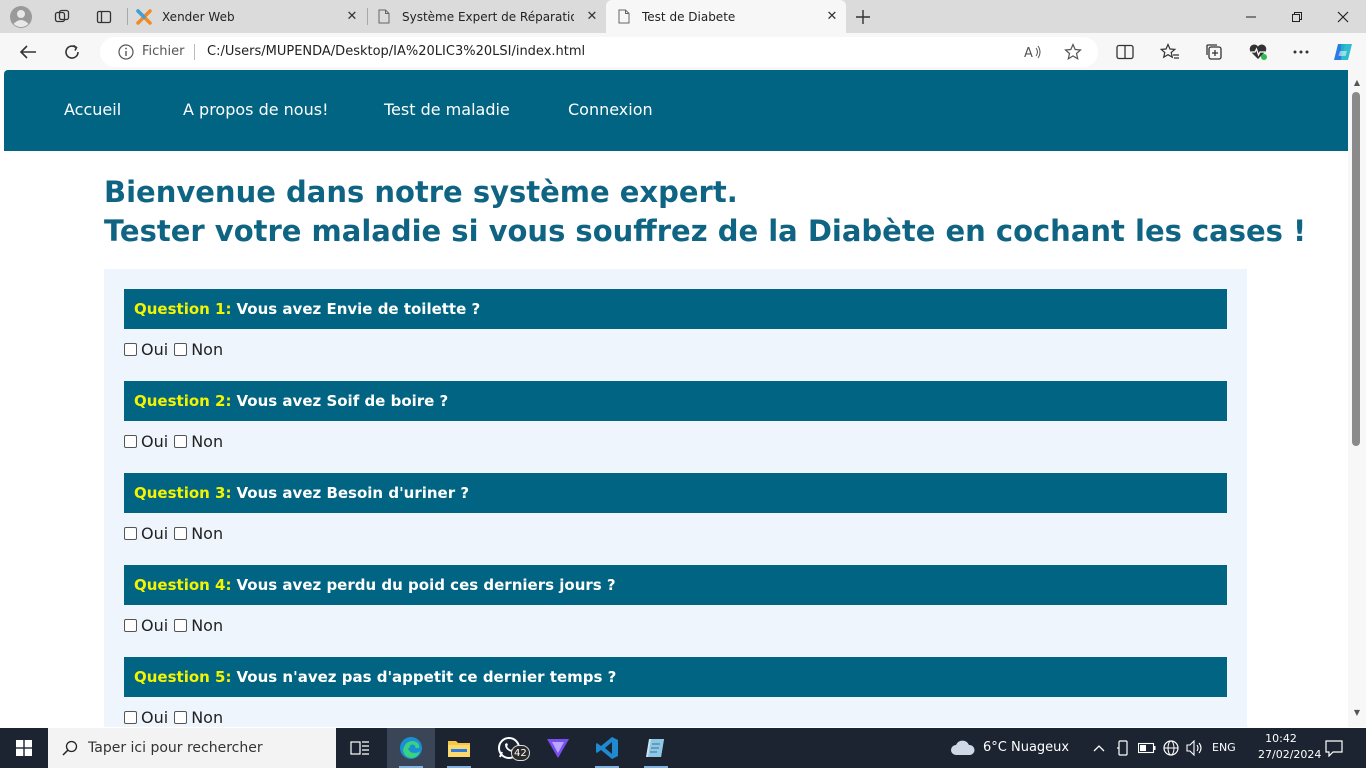 The image size is (1366, 768). Describe the element at coordinates (1224, 747) in the screenshot. I see `language-indicator: ENG` at that location.